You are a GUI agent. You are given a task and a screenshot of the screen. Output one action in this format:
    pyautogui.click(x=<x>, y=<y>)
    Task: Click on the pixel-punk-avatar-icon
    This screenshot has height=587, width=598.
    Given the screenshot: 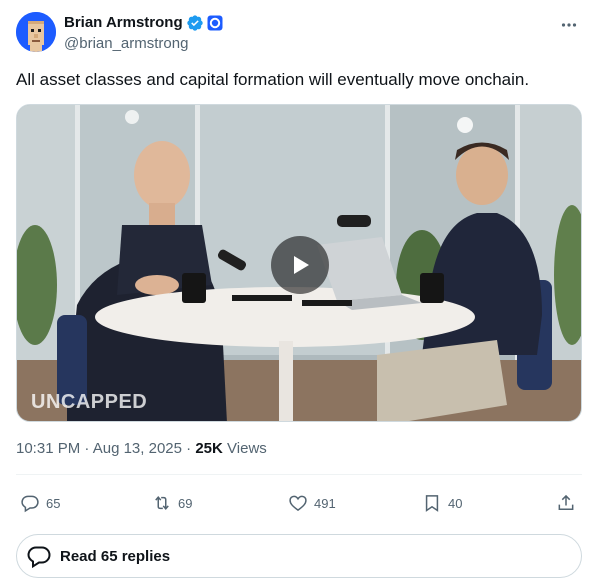 What is the action you would take?
    pyautogui.click(x=36, y=32)
    